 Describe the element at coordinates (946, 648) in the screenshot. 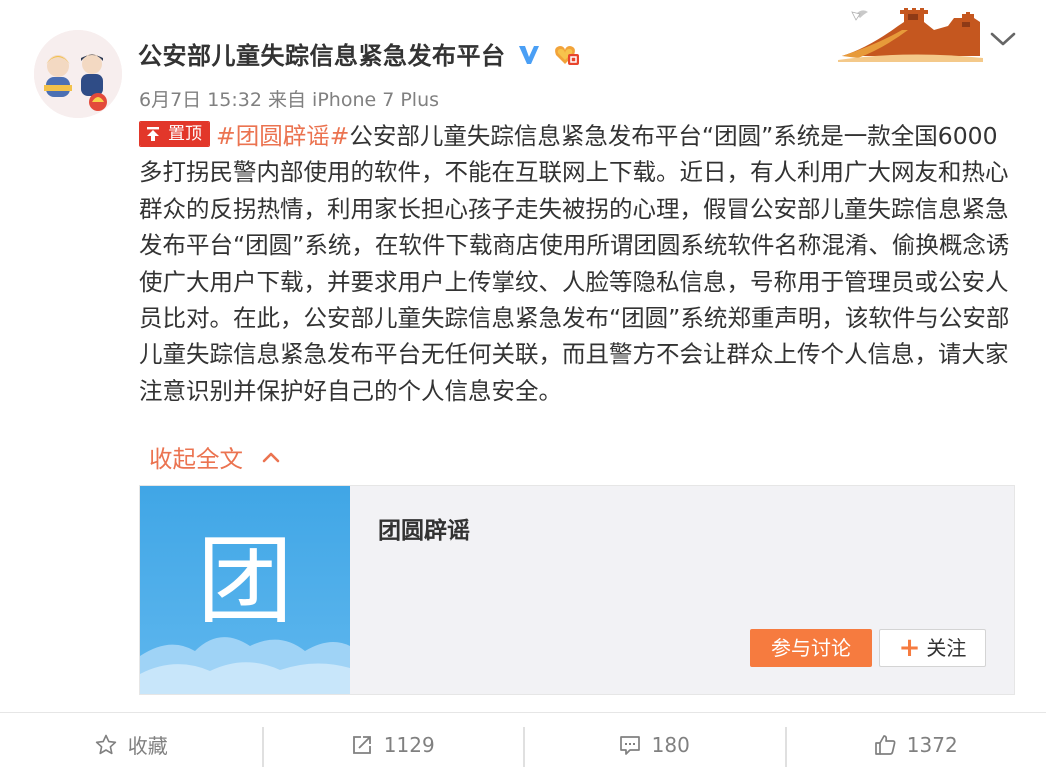

I see `follow-label: 关注` at that location.